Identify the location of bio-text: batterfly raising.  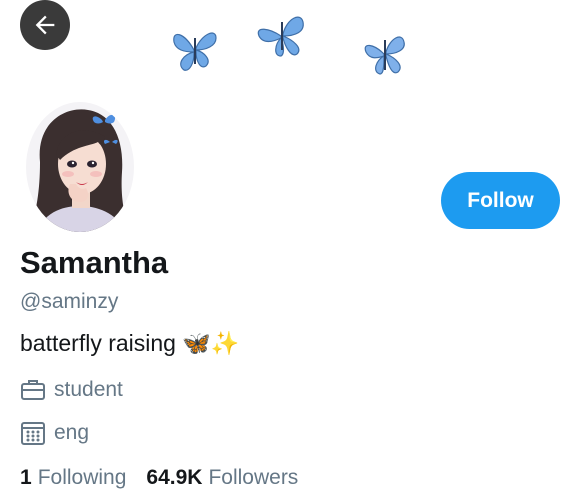
(98, 343).